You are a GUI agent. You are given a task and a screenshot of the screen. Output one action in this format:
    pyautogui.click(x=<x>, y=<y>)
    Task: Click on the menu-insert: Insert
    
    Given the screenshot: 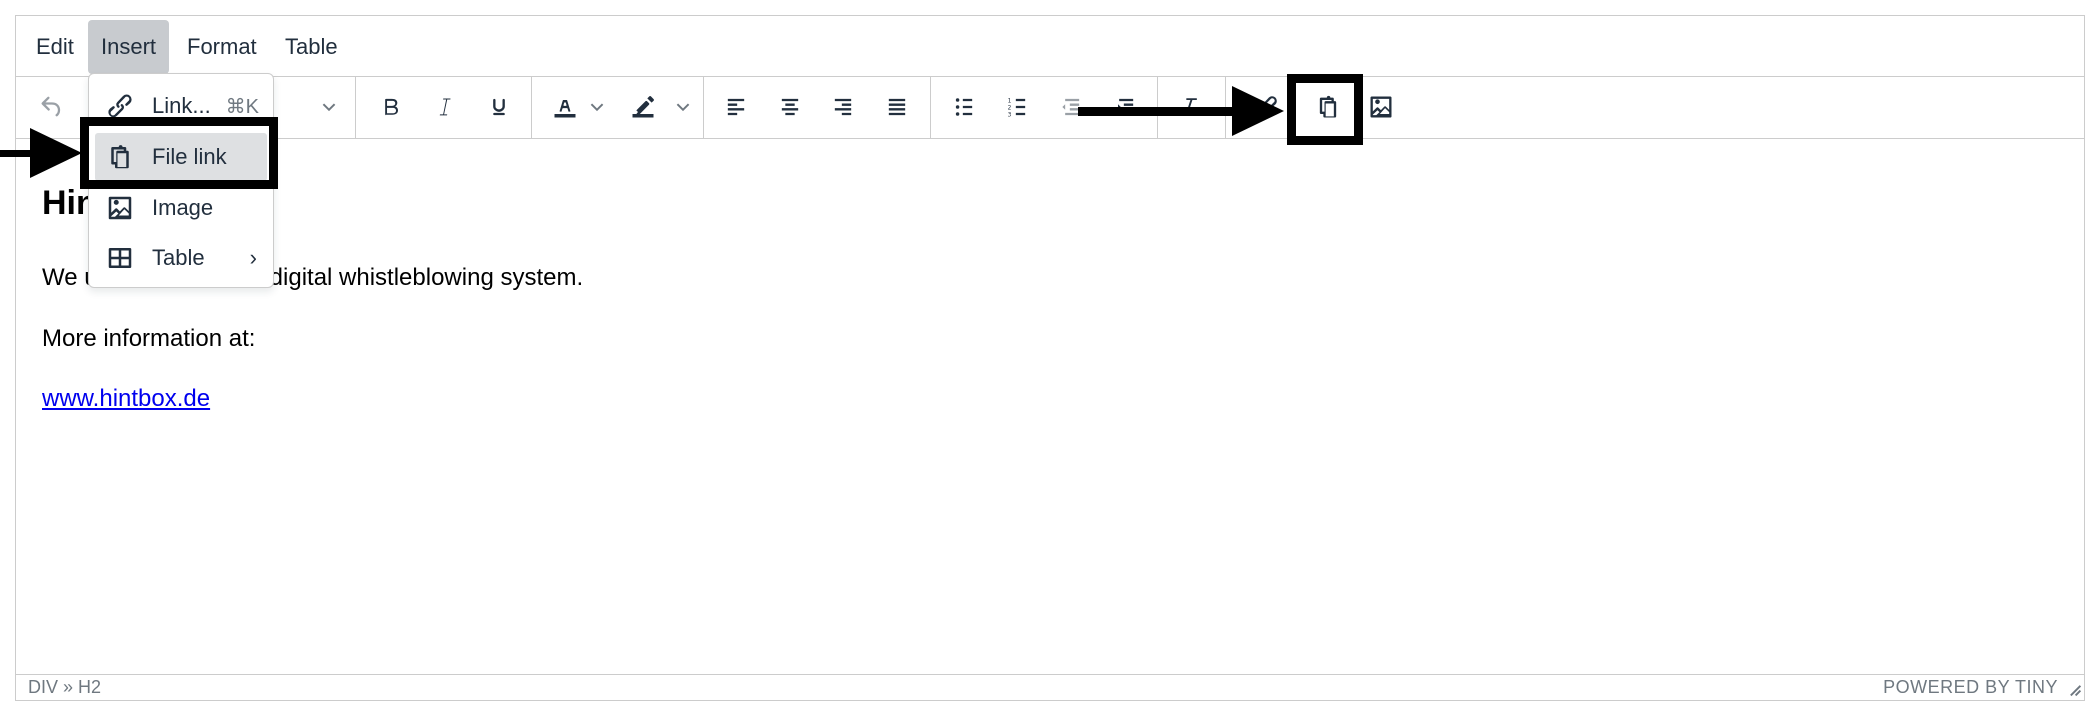 What is the action you would take?
    pyautogui.click(x=129, y=47)
    